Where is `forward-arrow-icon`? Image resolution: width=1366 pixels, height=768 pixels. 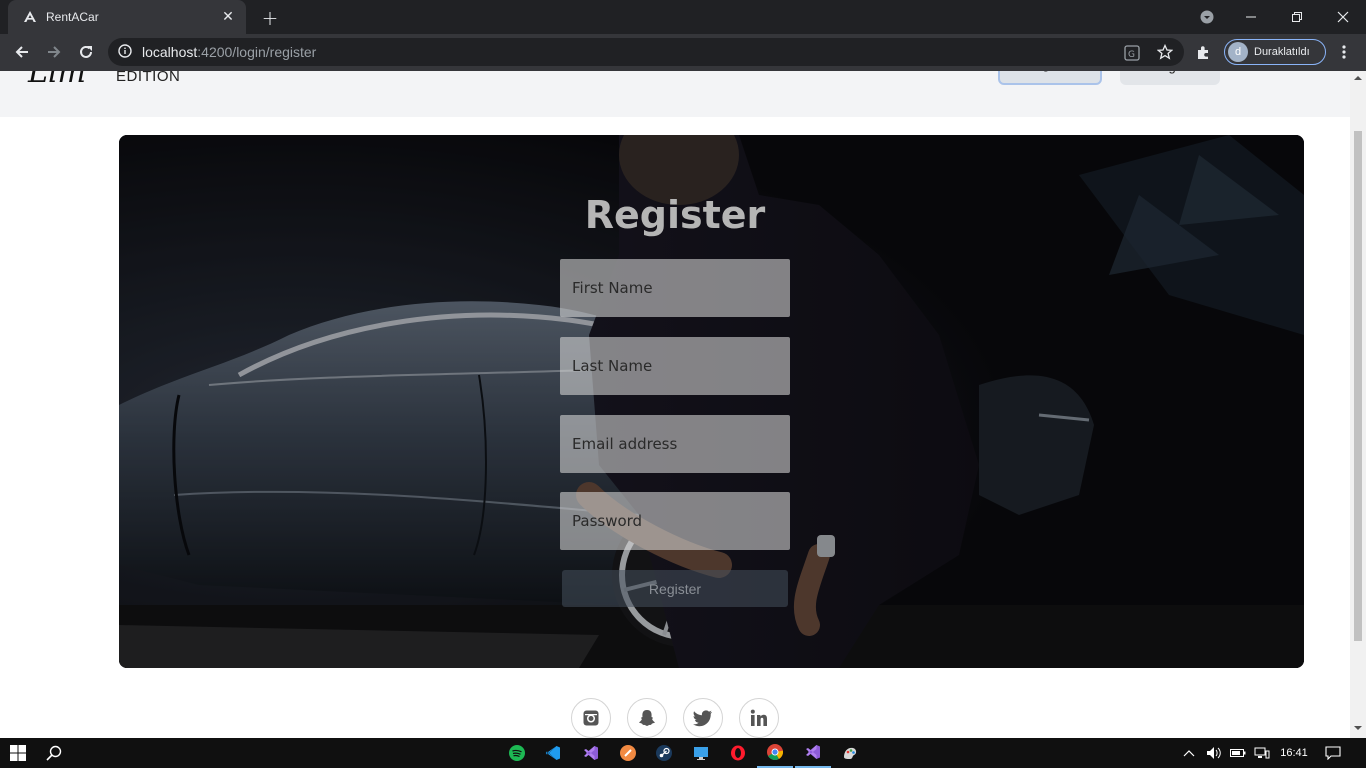
forward-arrow-icon is located at coordinates (54, 52).